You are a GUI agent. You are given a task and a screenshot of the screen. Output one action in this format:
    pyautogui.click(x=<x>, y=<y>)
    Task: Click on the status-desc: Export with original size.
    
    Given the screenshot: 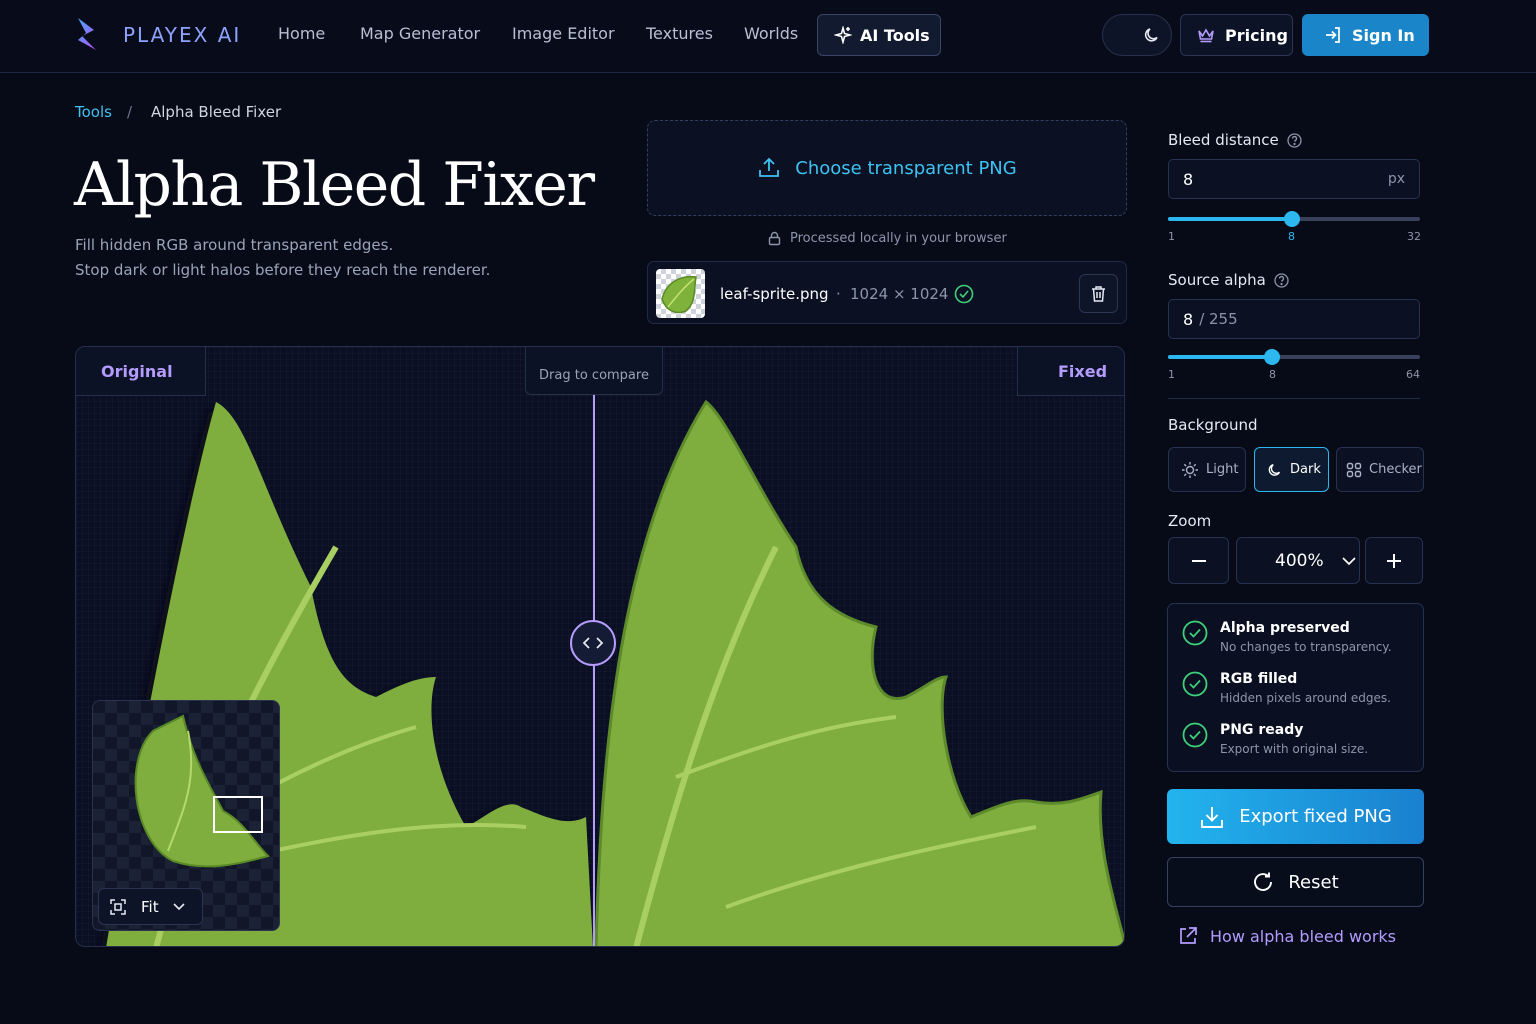 What is the action you would take?
    pyautogui.click(x=1294, y=749)
    